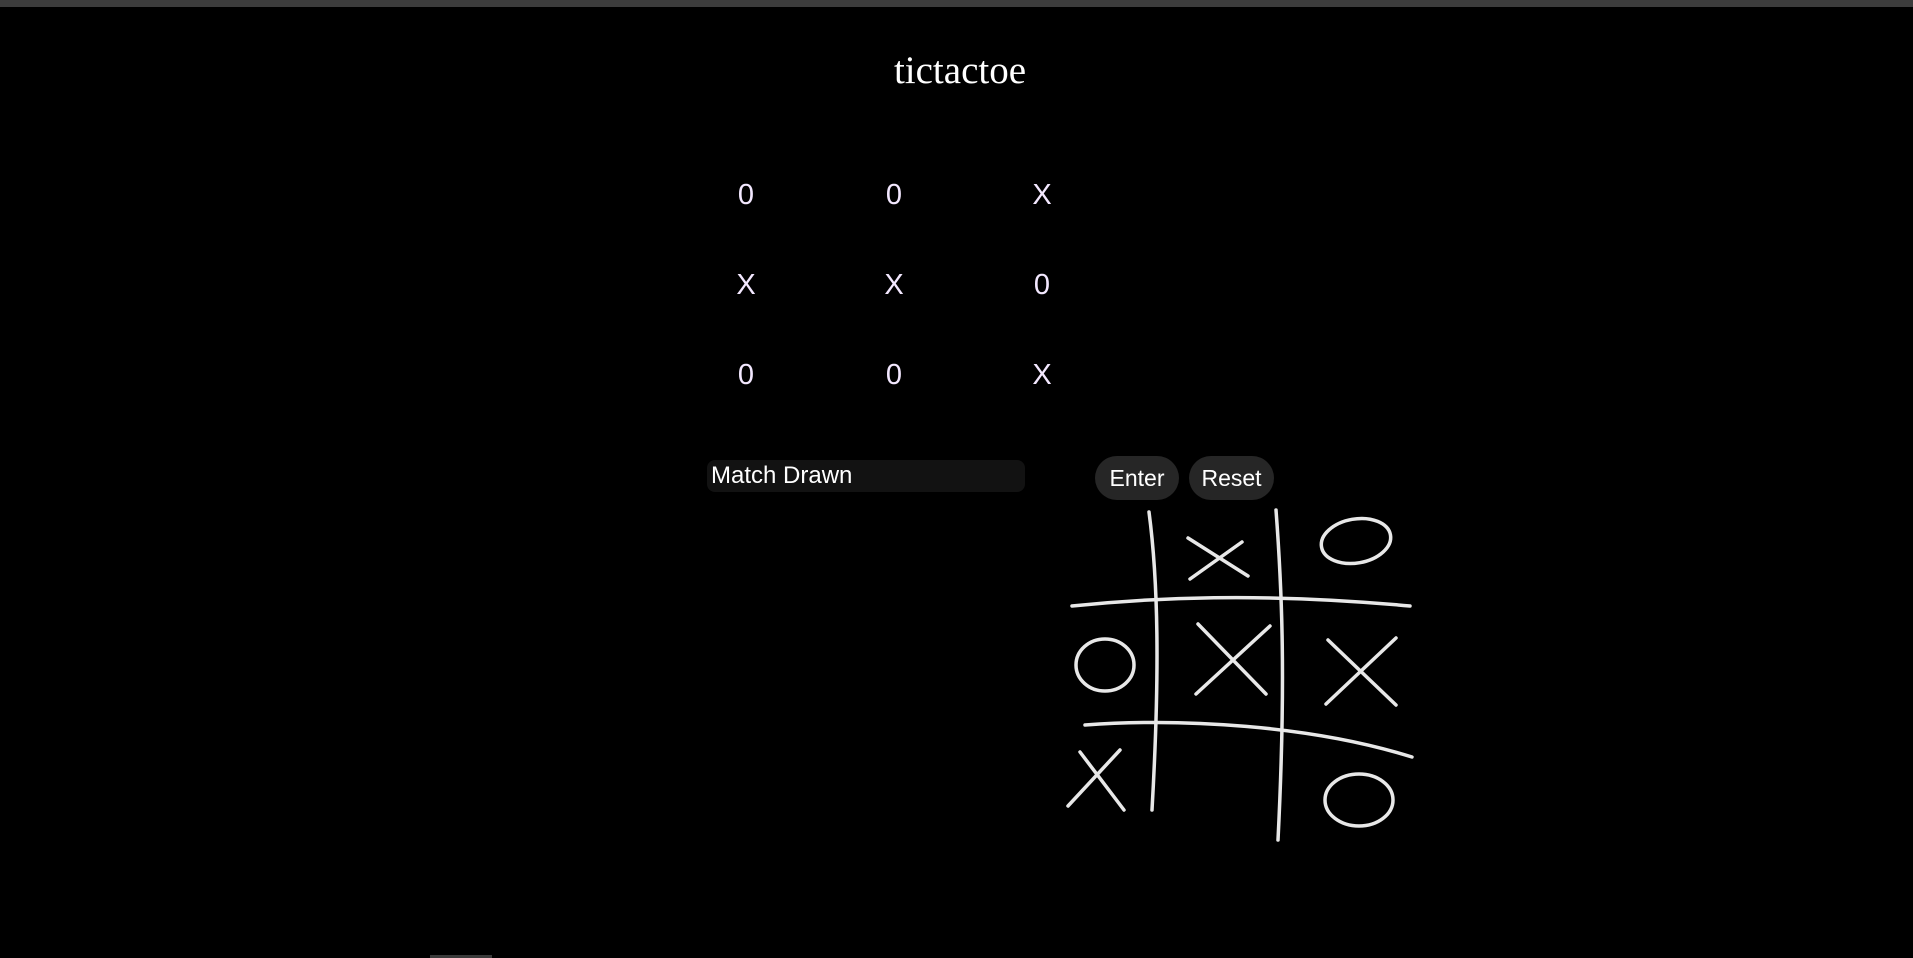 This screenshot has width=1913, height=958. Describe the element at coordinates (960, 70) in the screenshot. I see `page-title: tictactoe` at that location.